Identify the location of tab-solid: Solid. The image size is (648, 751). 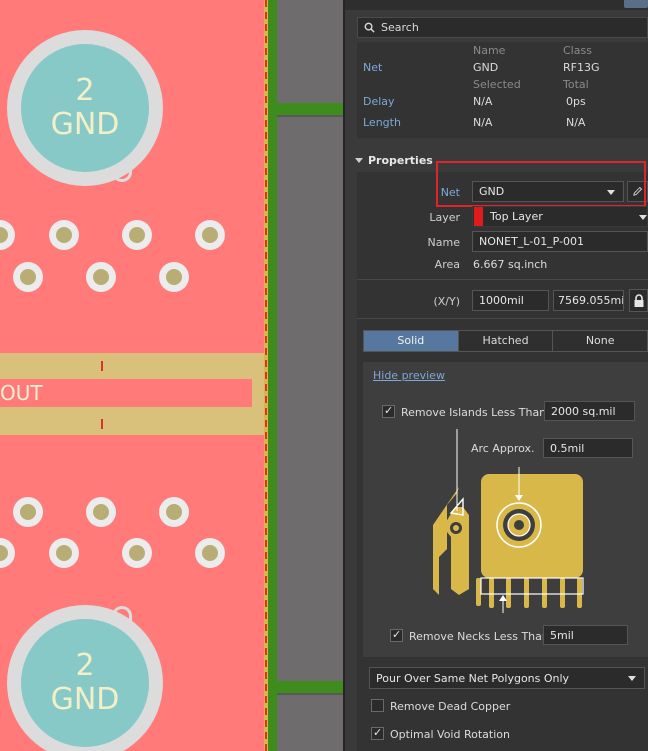
(411, 341).